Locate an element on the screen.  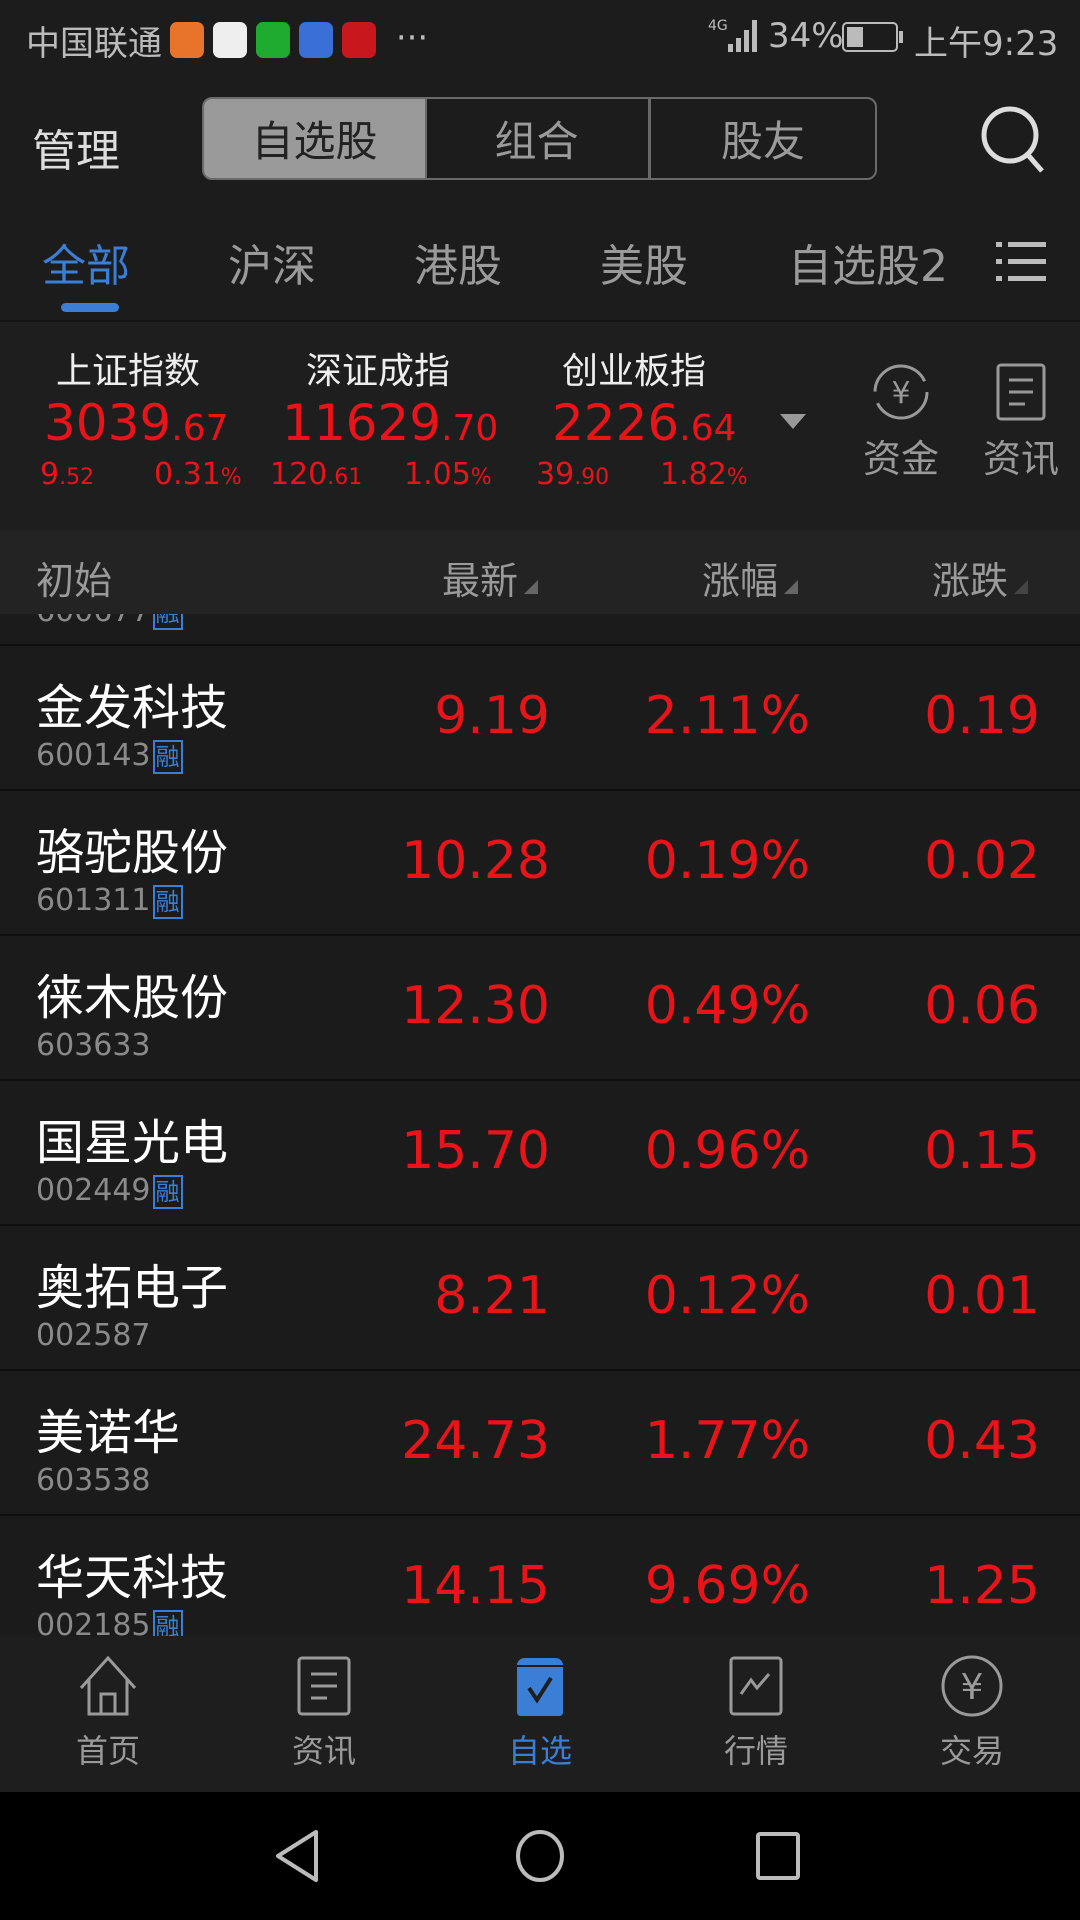
stock-code: 603633 is located at coordinates (93, 1045).